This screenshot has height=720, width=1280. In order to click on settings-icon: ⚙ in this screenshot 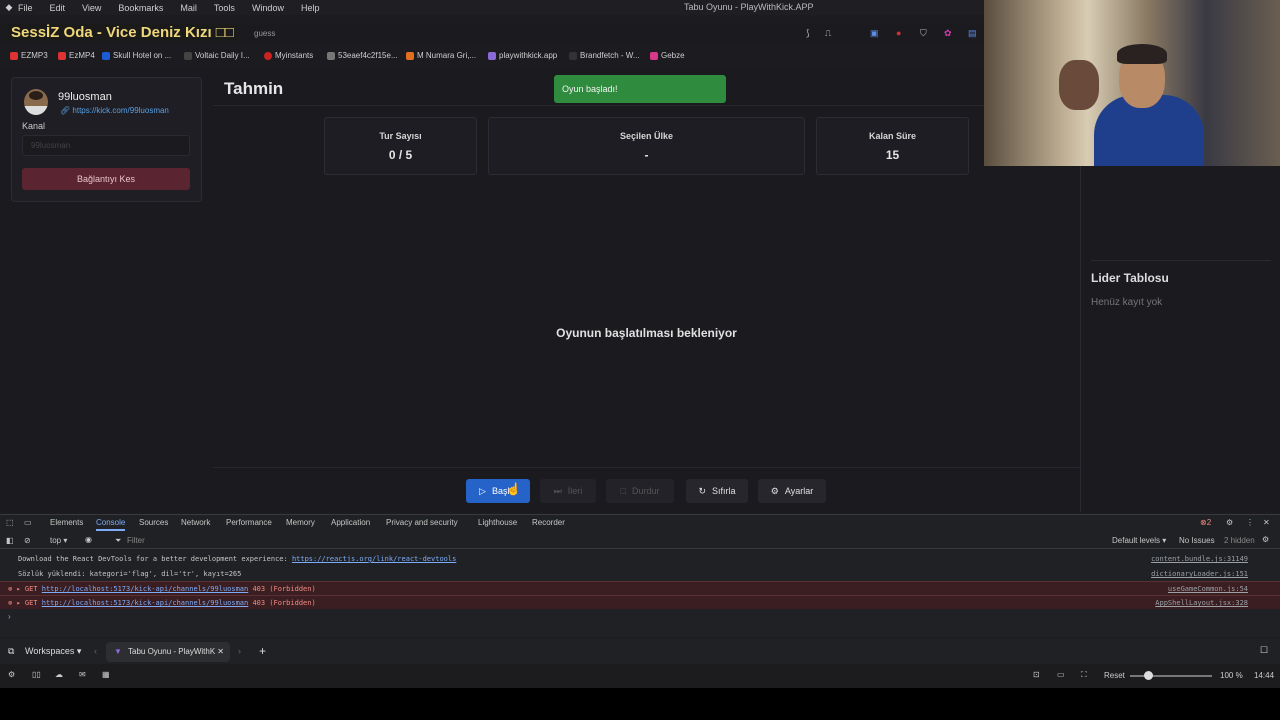, I will do `click(11, 674)`.